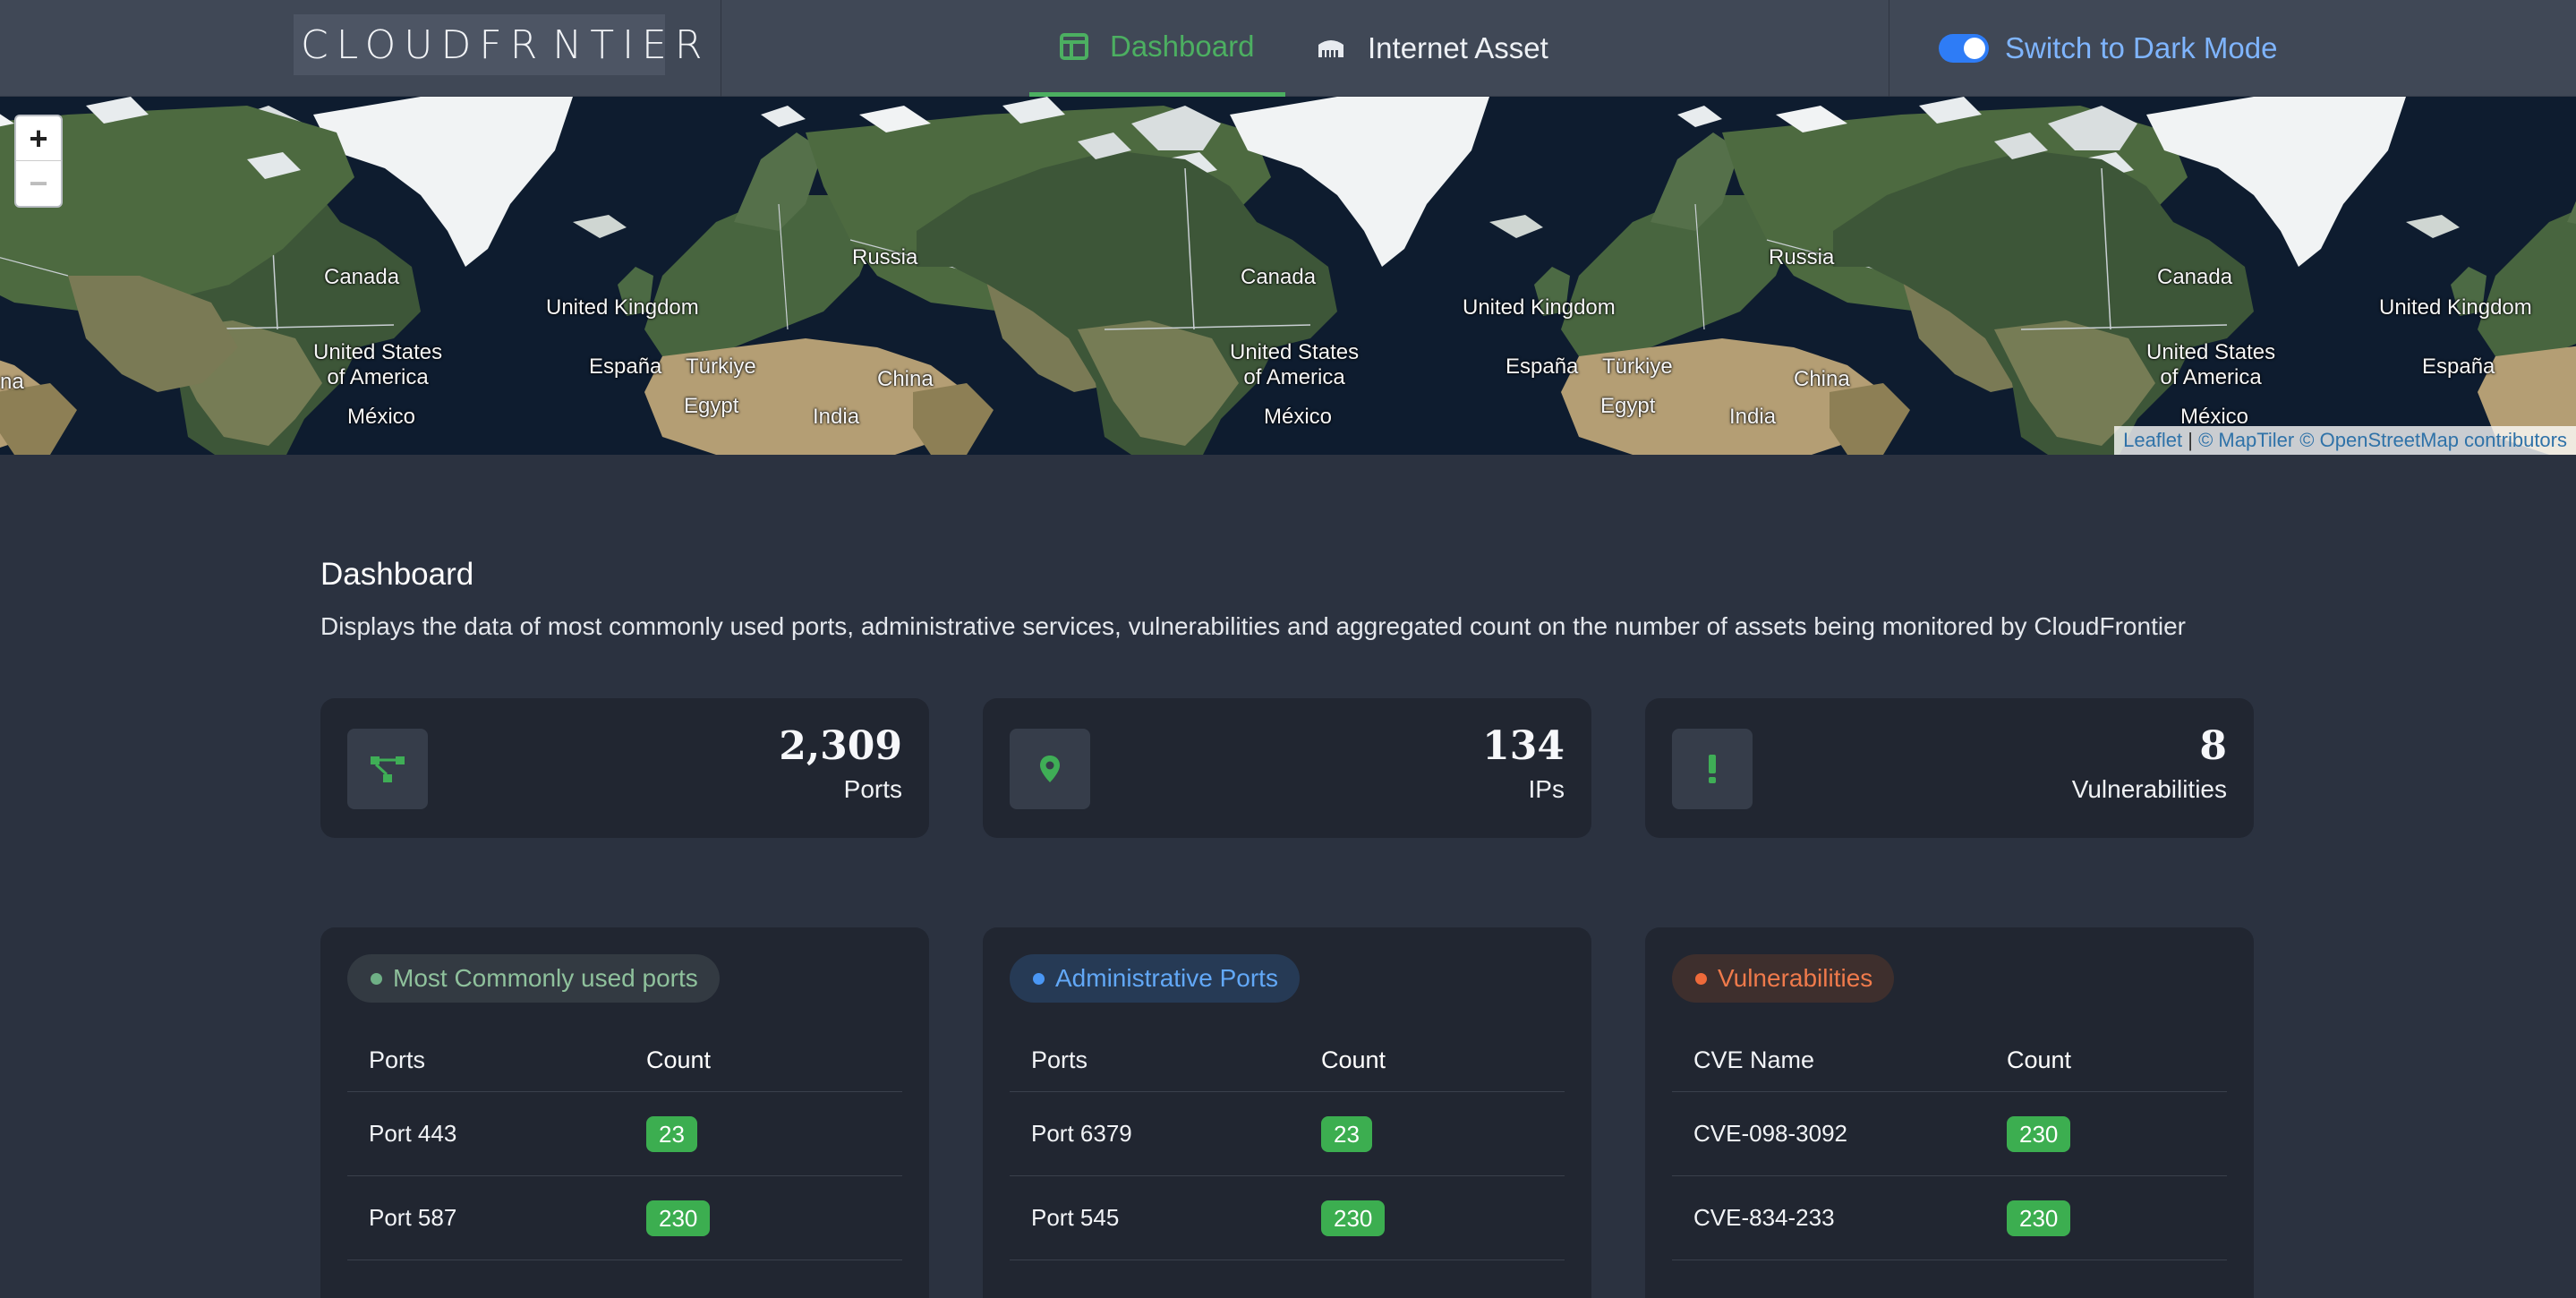 The image size is (2576, 1298). Describe the element at coordinates (1287, 1218) in the screenshot. I see `table-row: Port 545 230` at that location.